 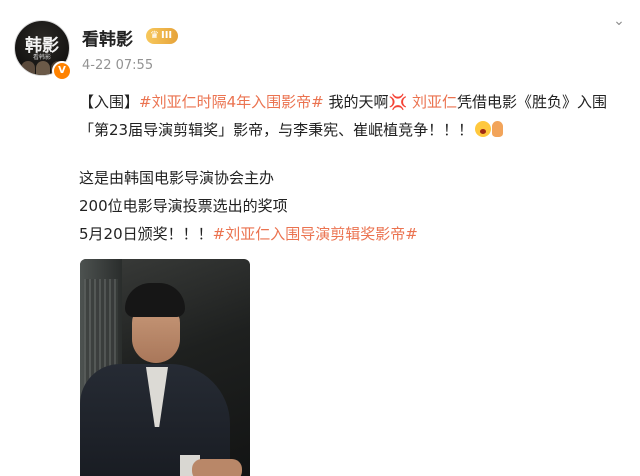 I want to click on post-text-segment: 这是由韩国电影导演协会主办, so click(x=177, y=178).